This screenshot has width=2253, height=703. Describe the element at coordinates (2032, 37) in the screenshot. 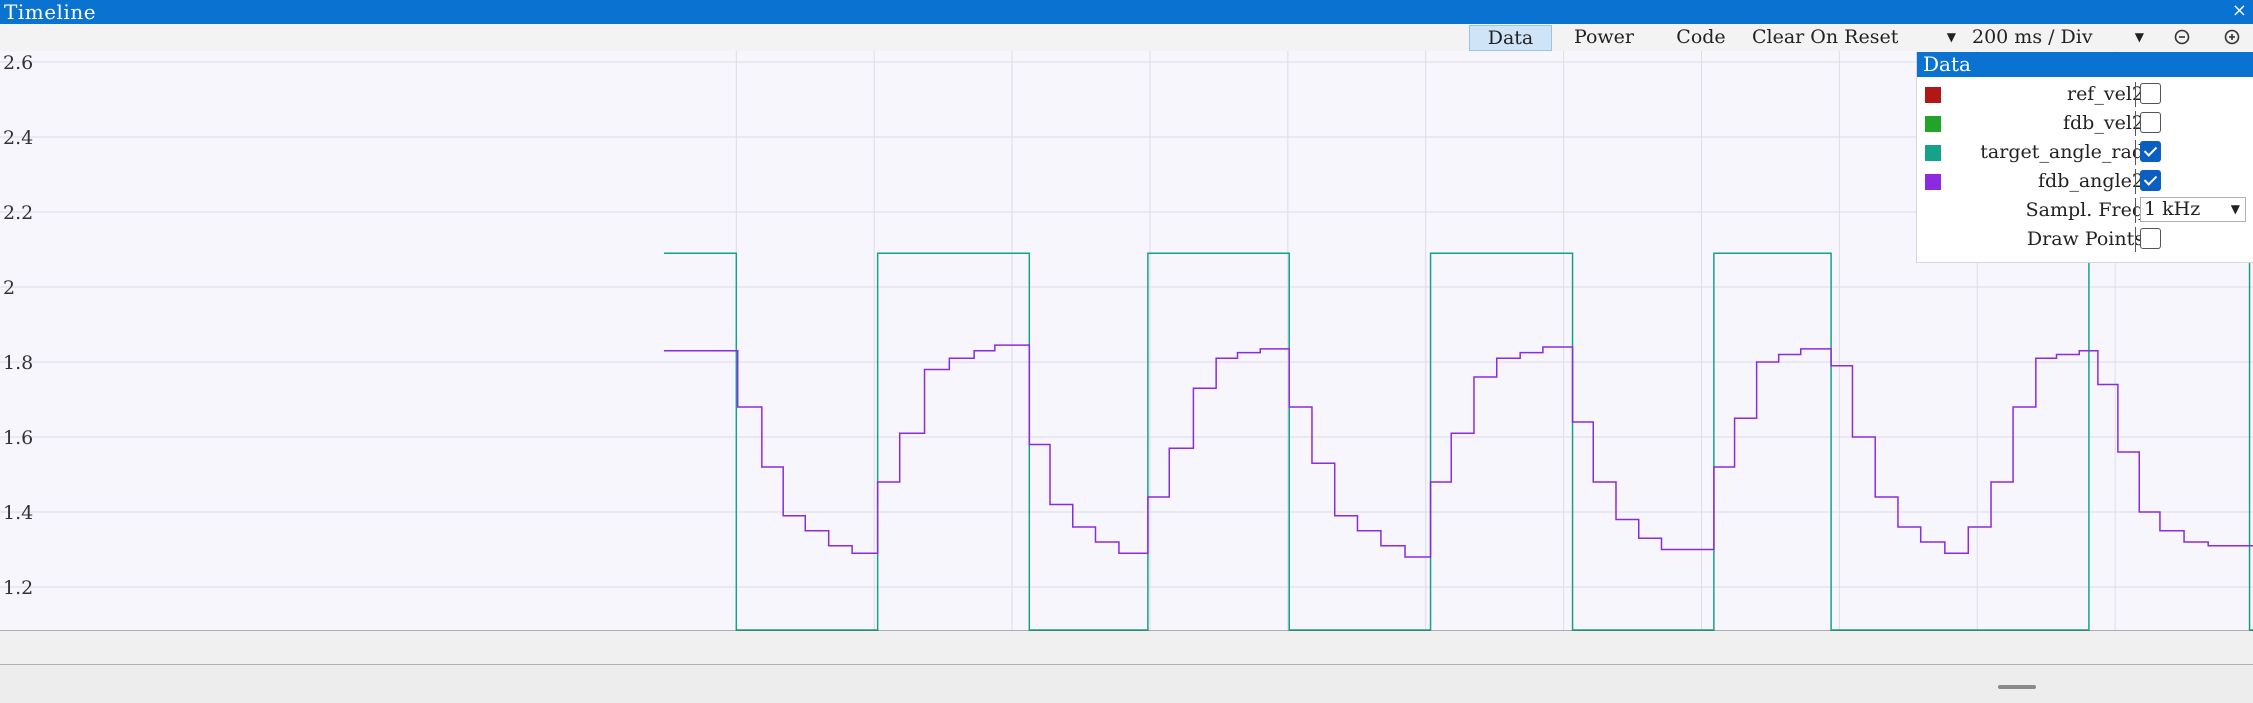

I see `time-div-label: 200 ms / Div` at that location.